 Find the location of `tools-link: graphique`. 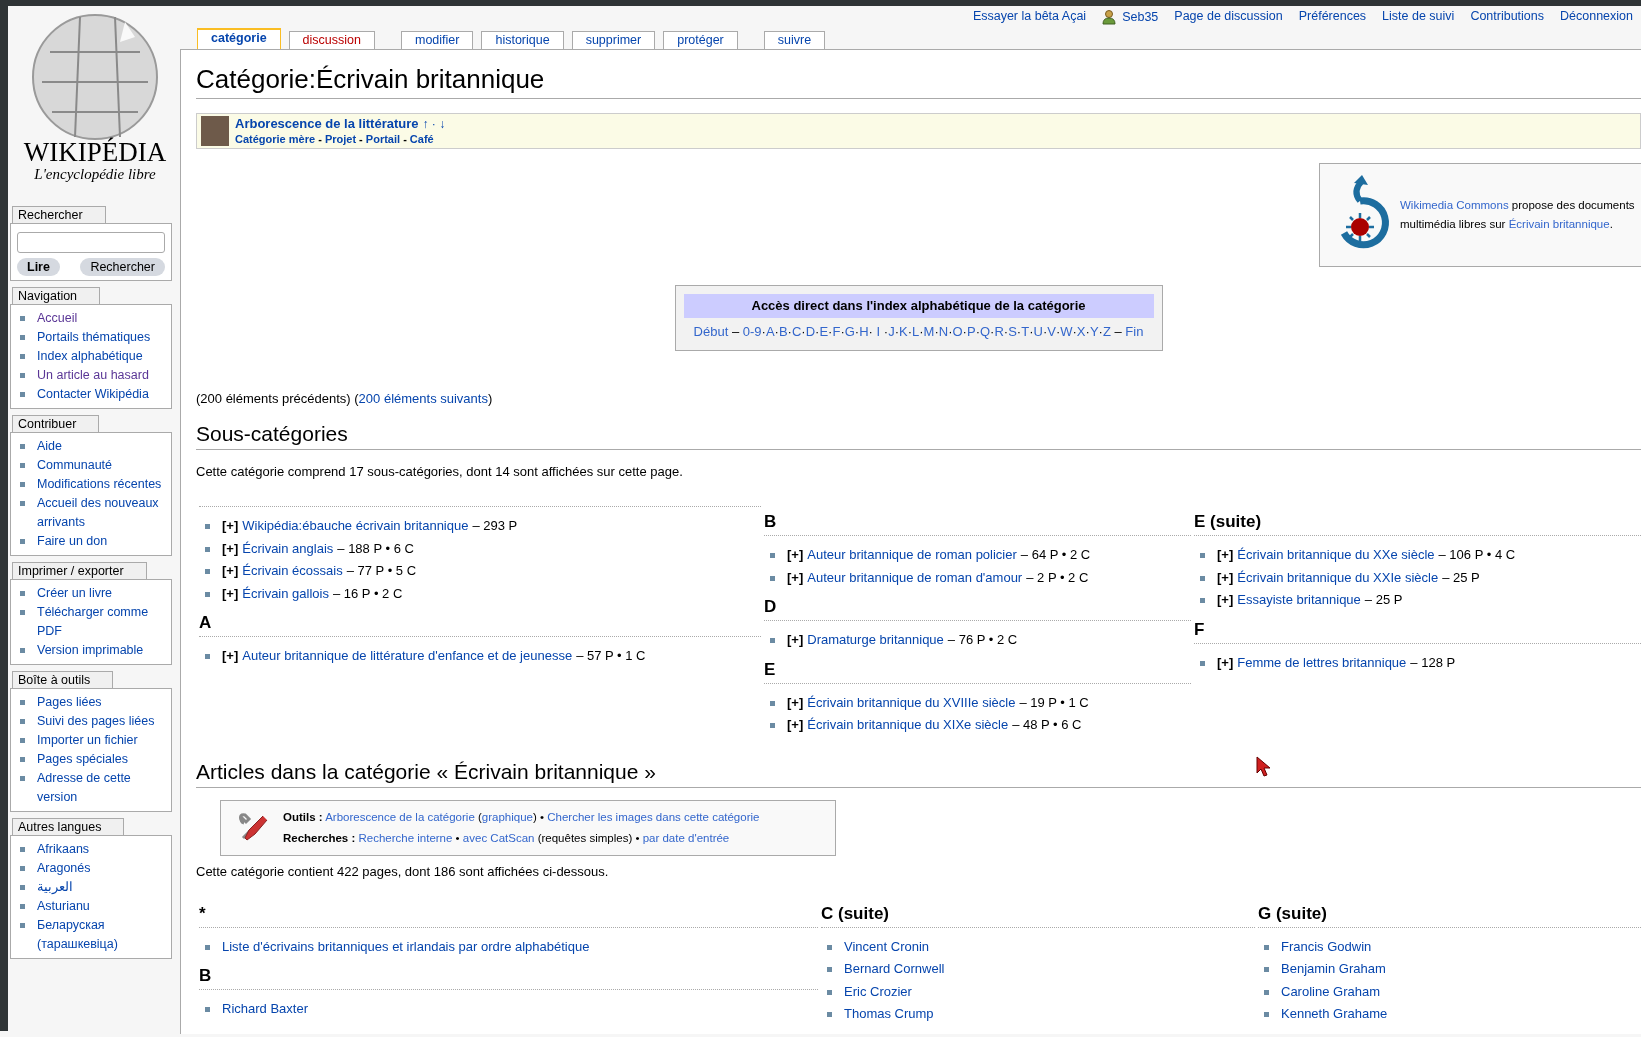

tools-link: graphique is located at coordinates (507, 816).